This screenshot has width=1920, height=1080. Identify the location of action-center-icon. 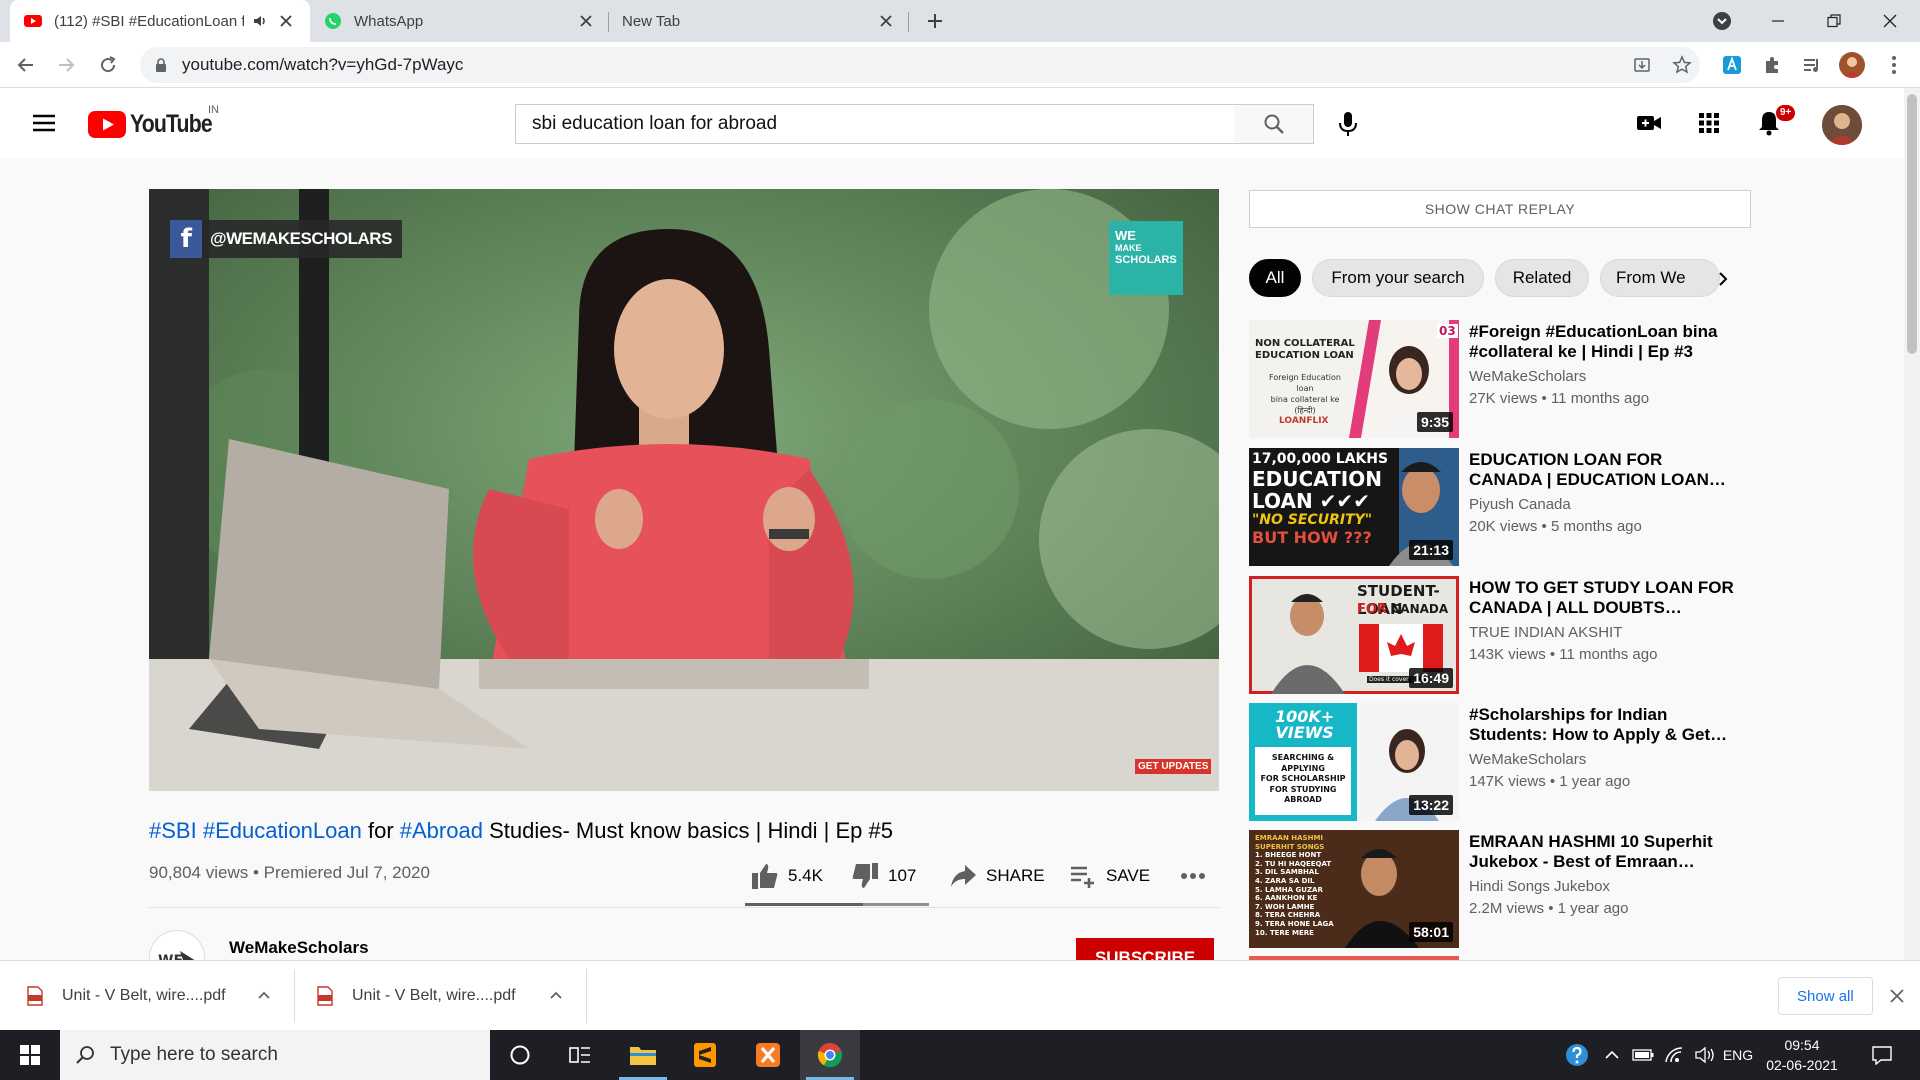
(1882, 1055).